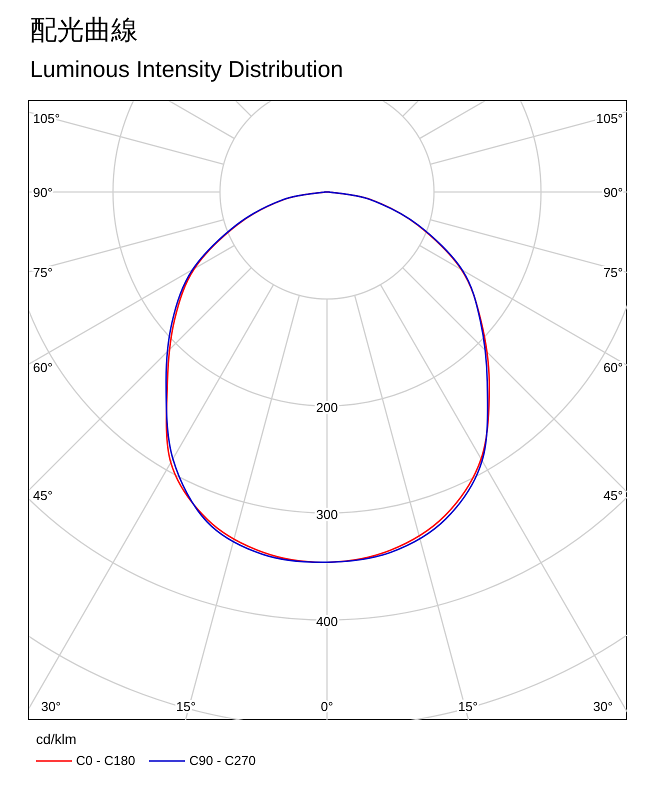 The image size is (655, 786). I want to click on ring-label: 300, so click(327, 514).